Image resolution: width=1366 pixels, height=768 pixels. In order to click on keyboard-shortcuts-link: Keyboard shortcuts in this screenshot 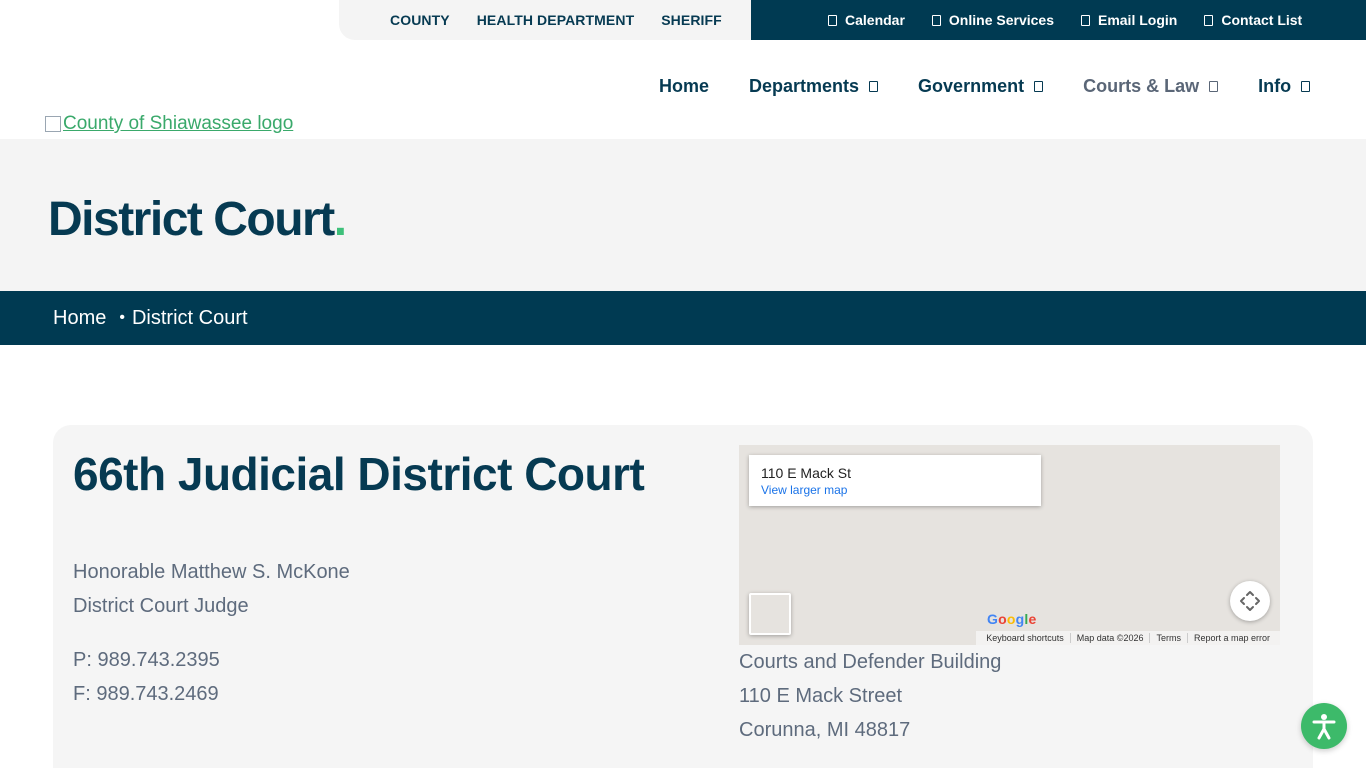, I will do `click(1025, 638)`.